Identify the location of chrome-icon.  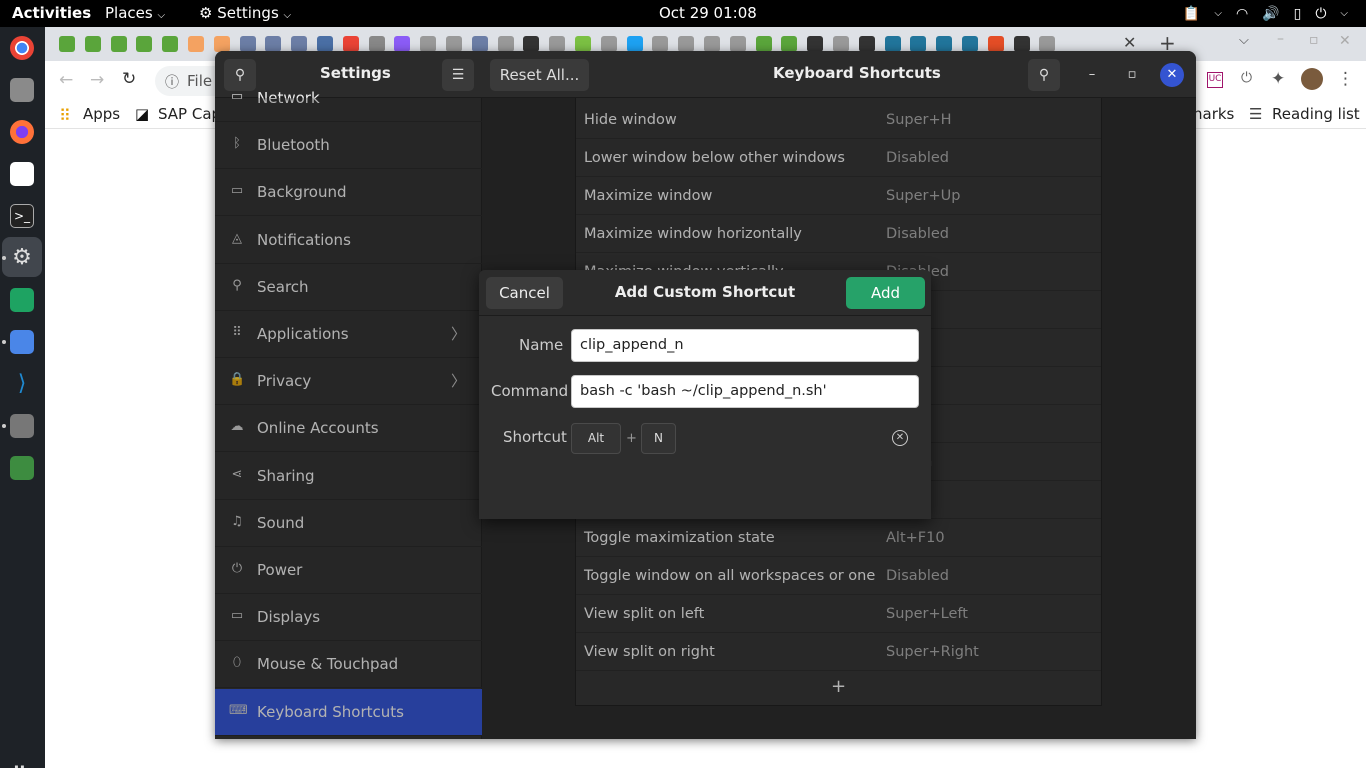
(22, 48).